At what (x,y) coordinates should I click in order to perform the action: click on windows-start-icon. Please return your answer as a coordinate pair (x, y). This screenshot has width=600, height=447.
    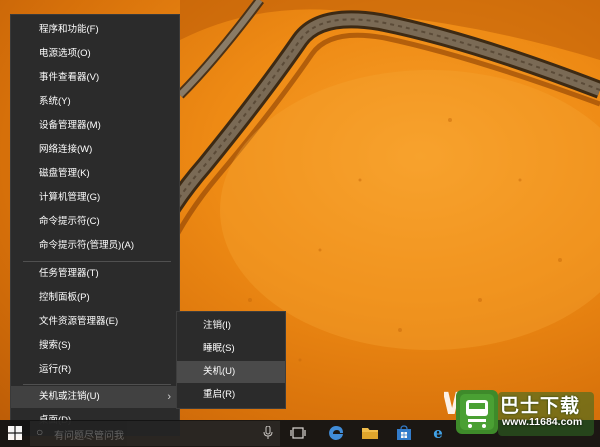
    Looking at the image, I should click on (15, 433).